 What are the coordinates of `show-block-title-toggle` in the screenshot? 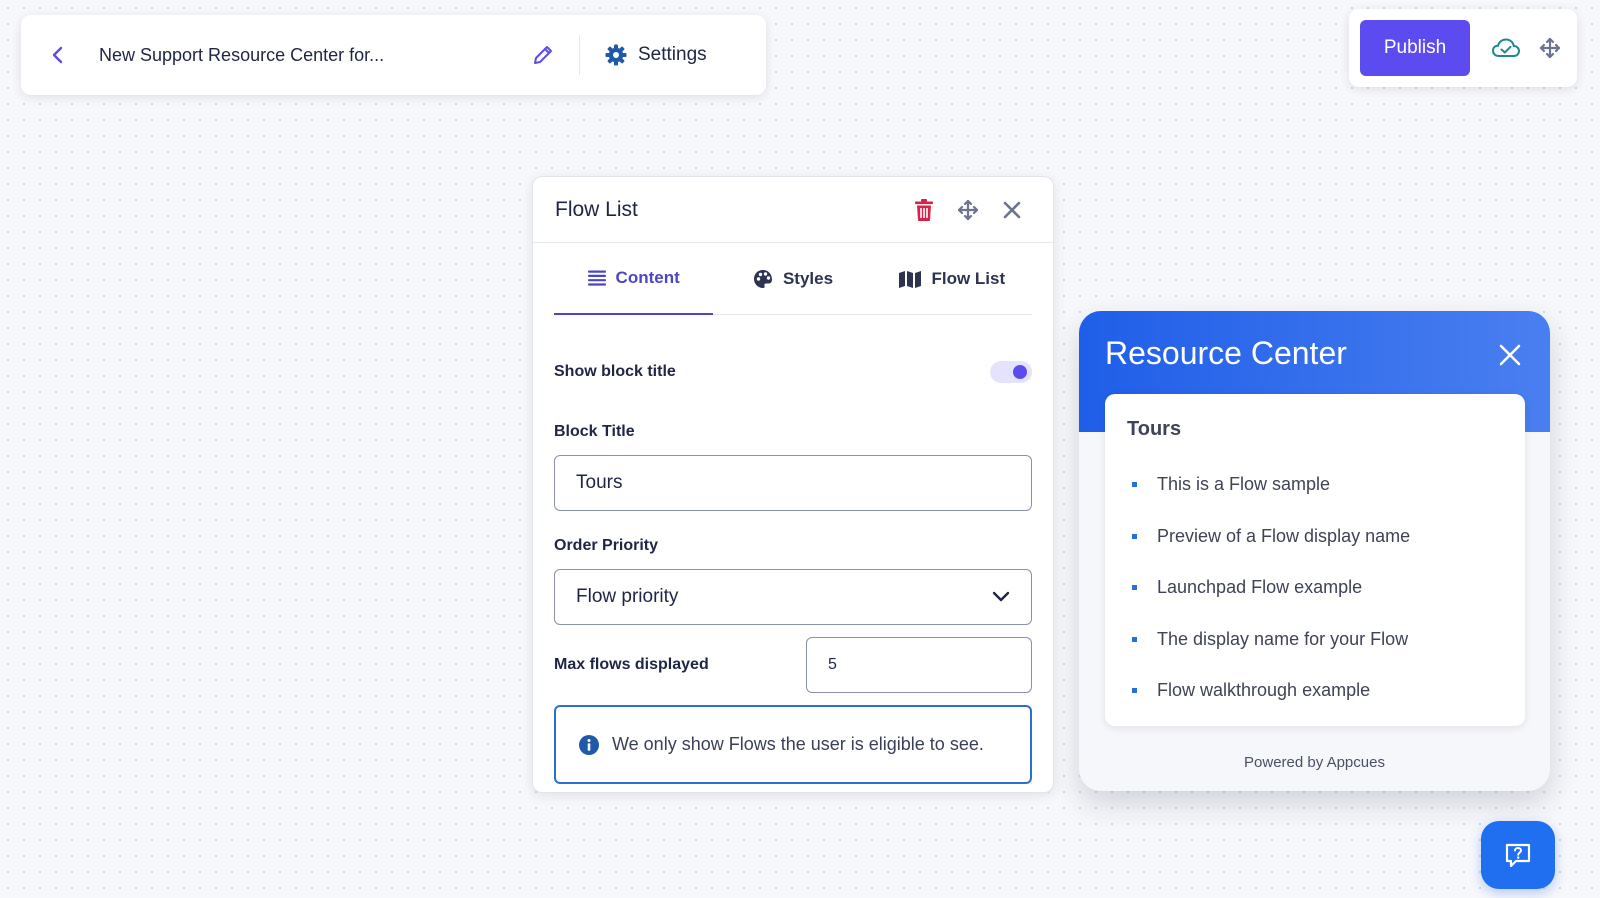 It's located at (1011, 372).